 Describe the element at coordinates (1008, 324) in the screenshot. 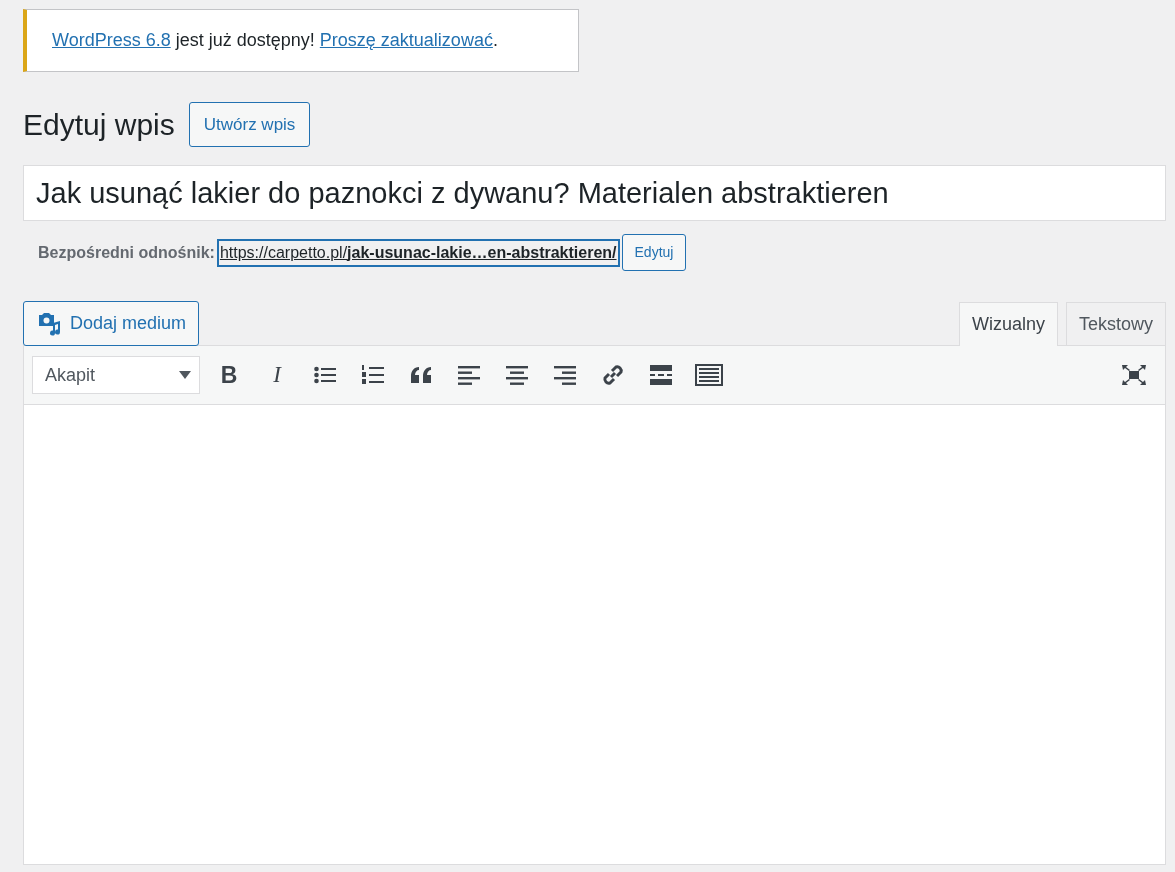

I see `editor-tab: Wizualny` at that location.